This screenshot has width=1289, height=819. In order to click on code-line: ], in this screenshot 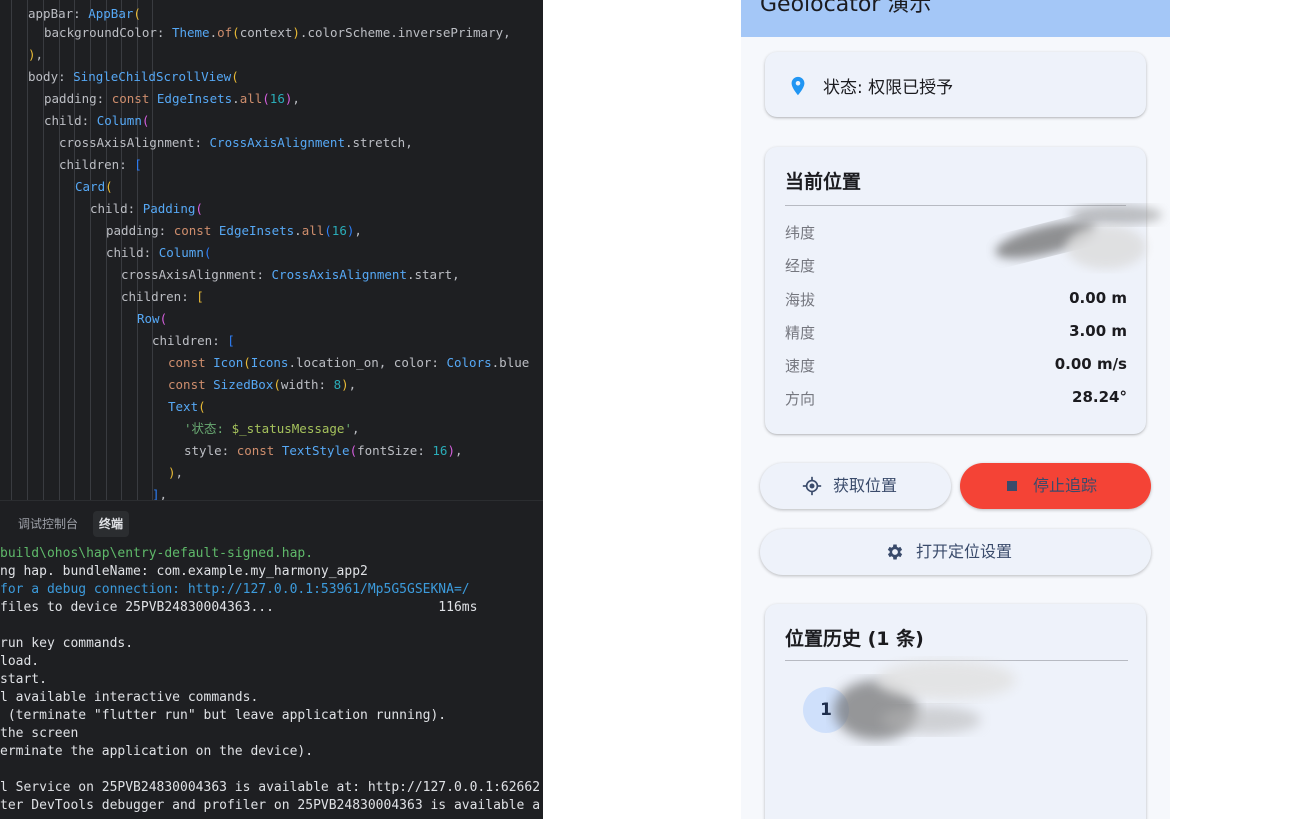, I will do `click(160, 493)`.